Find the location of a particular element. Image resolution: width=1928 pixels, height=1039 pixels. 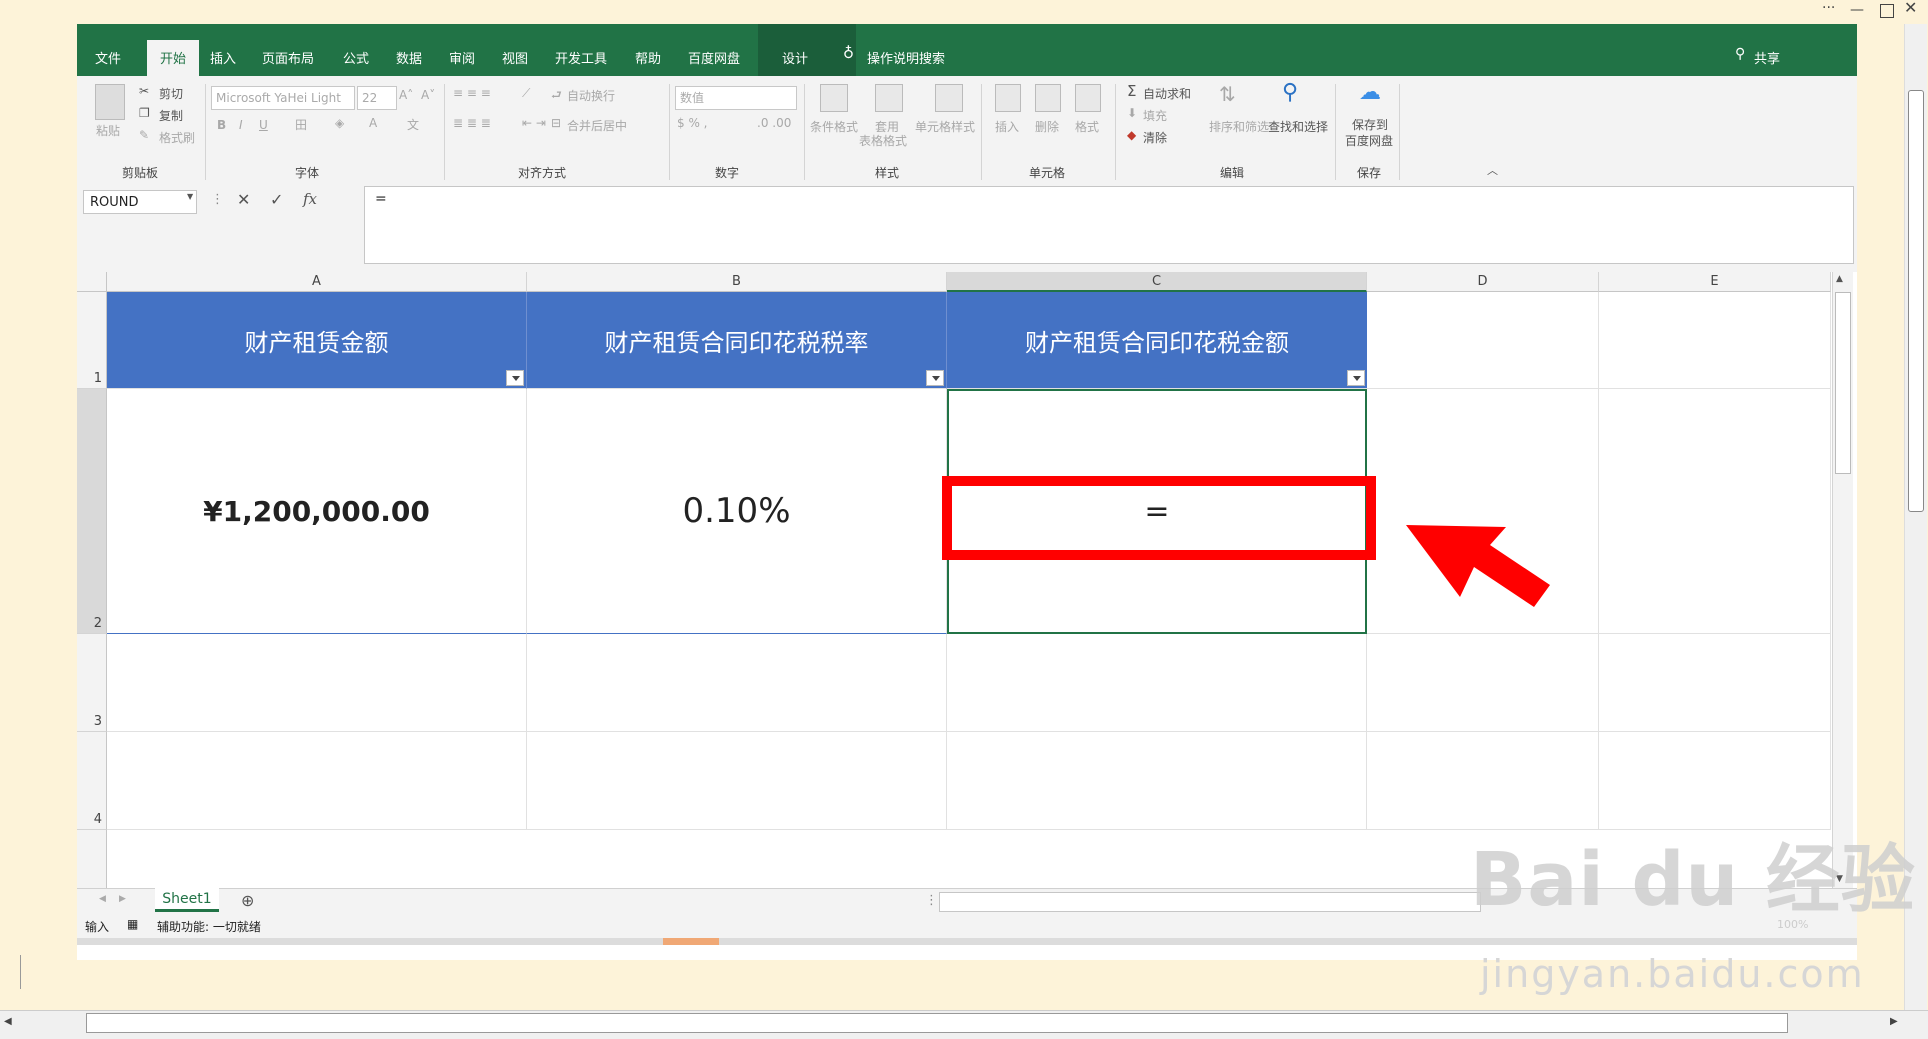

insert-function-icon: fx is located at coordinates (310, 199).